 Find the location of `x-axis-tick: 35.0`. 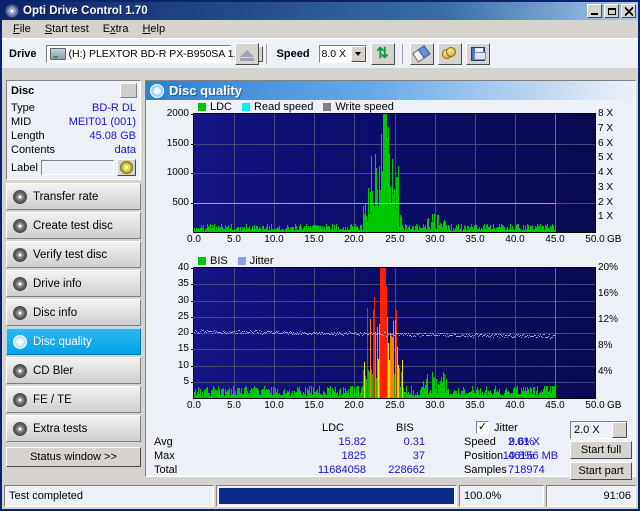

x-axis-tick: 35.0 is located at coordinates (475, 239).